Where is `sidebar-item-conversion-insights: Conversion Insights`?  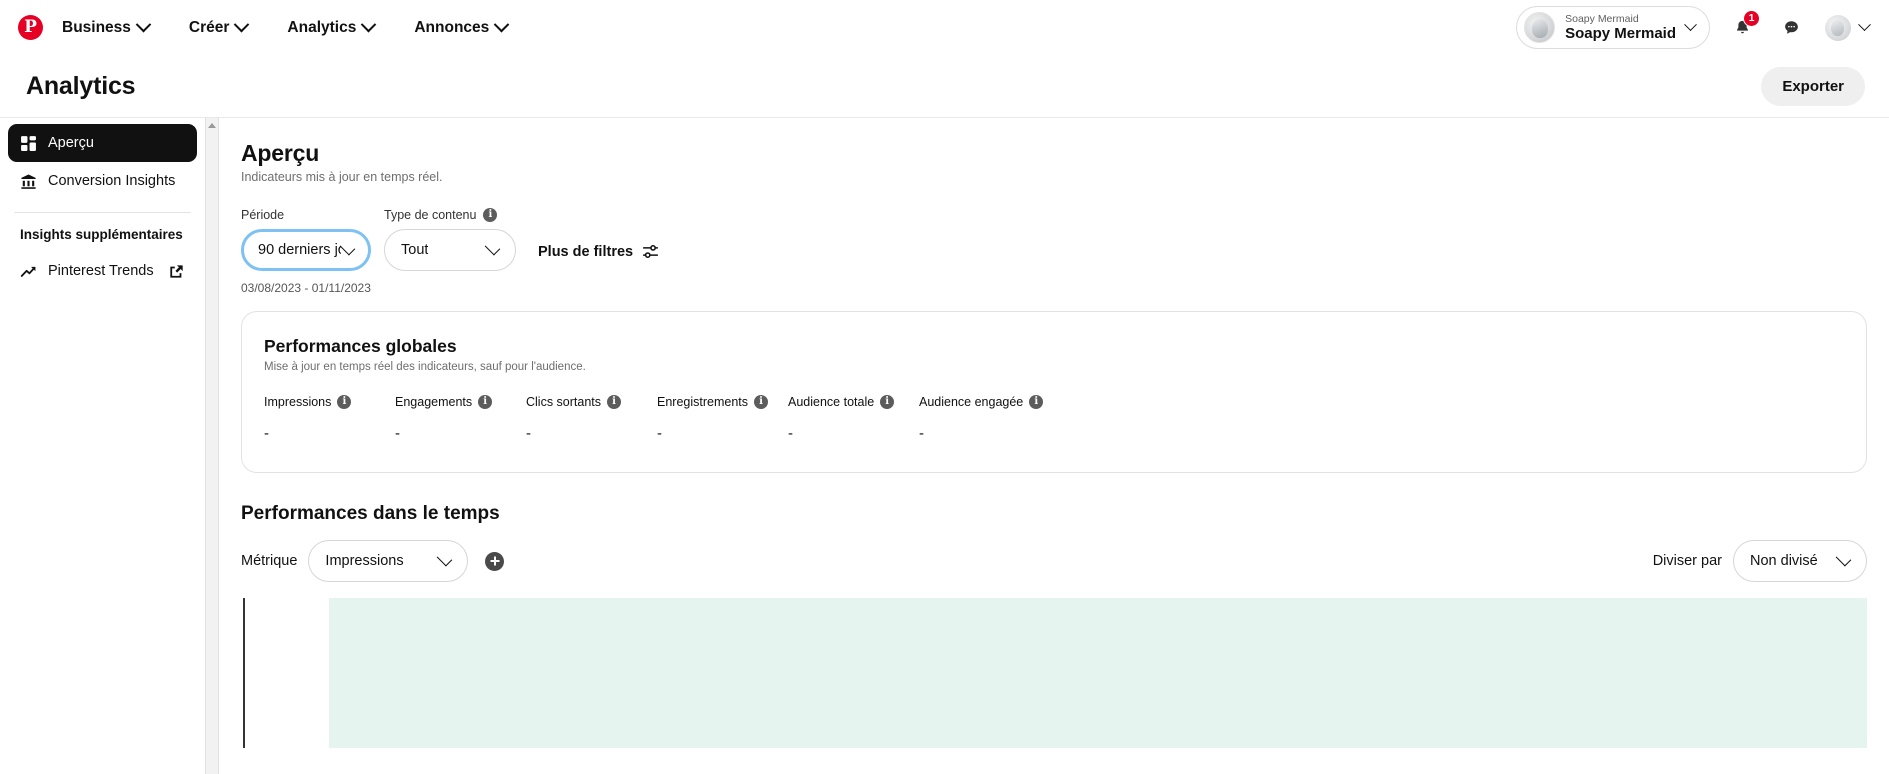
sidebar-item-conversion-insights: Conversion Insights is located at coordinates (102, 181).